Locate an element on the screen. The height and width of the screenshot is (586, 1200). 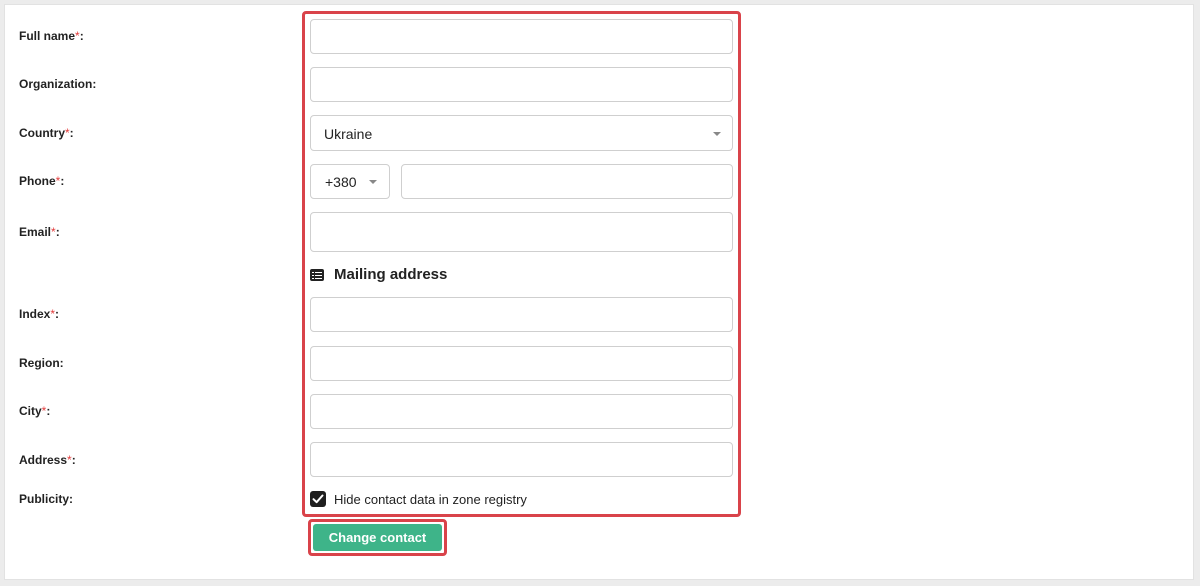
city-label: City*: is located at coordinates (35, 411).